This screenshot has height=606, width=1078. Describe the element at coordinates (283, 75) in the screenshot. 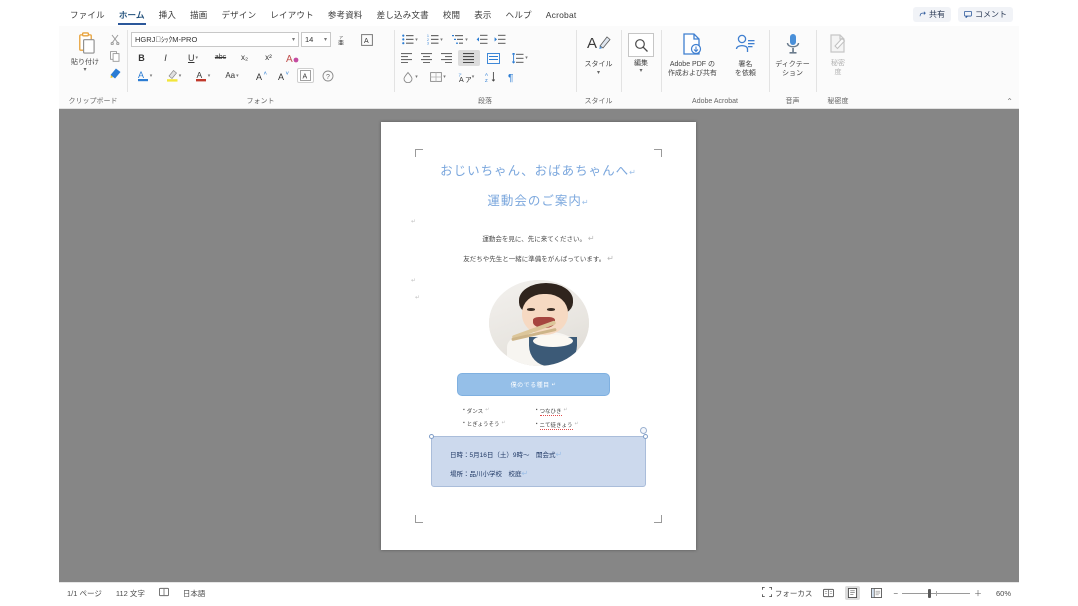

I see `shrink-font-button: A ˅` at that location.